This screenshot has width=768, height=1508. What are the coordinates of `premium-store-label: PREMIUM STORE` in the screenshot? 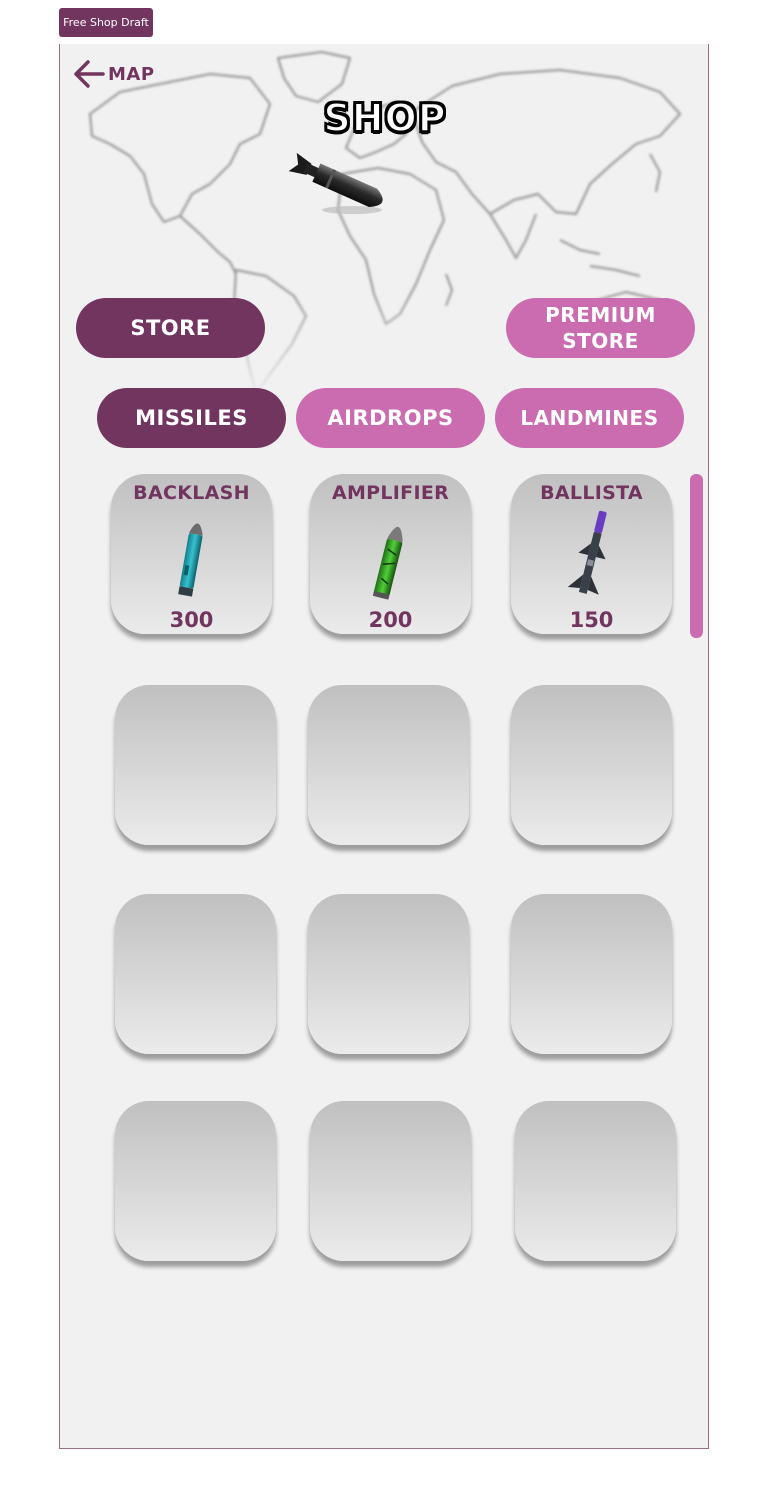 It's located at (600, 328).